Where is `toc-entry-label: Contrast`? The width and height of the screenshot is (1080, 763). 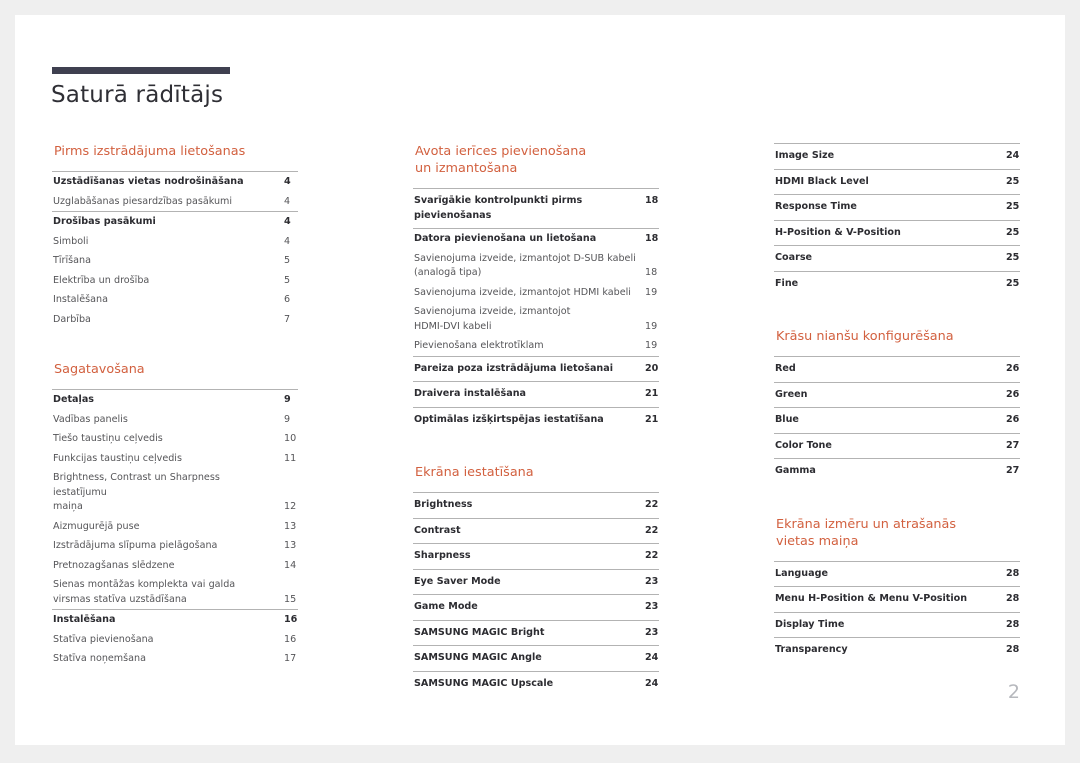 toc-entry-label: Contrast is located at coordinates (437, 530).